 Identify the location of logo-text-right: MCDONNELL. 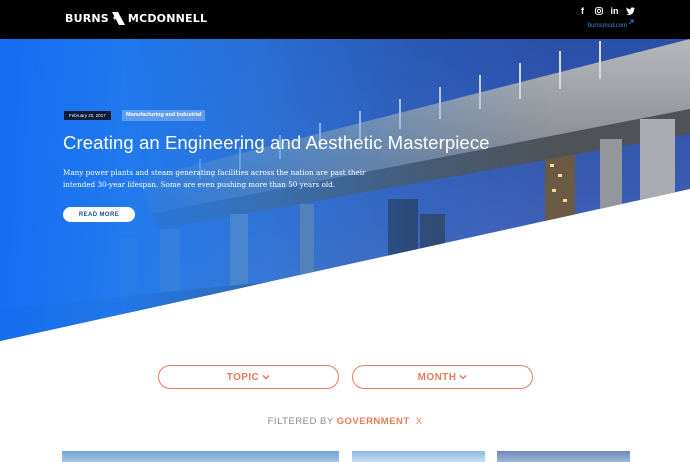
(167, 18).